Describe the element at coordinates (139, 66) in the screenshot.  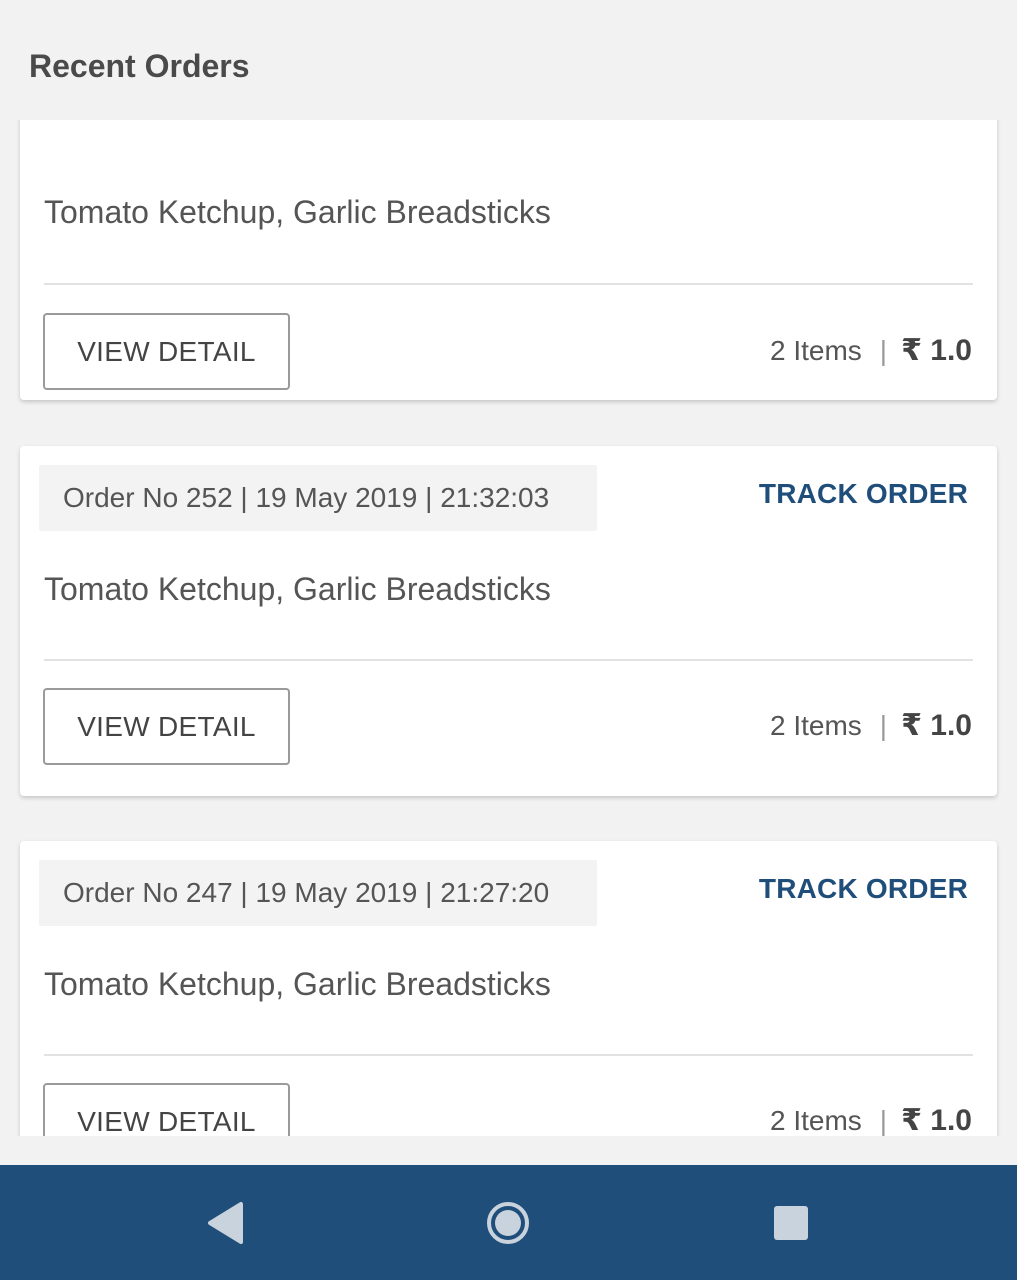
I see `page-title: Recent Orders` at that location.